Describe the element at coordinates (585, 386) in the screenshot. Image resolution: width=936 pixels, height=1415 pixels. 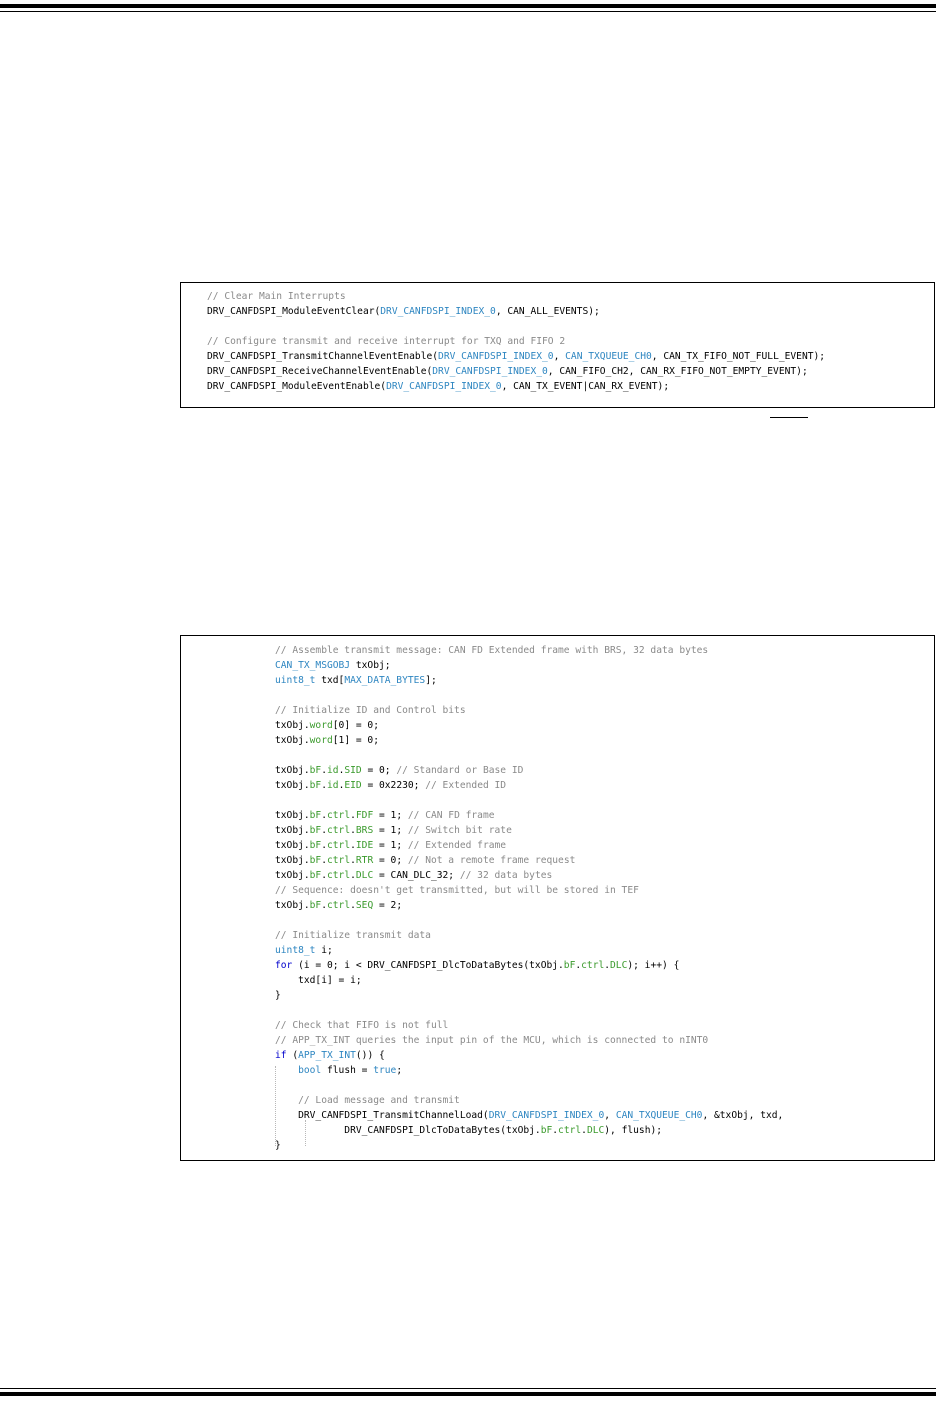
I see `code-token: , CAN_TX_EVENT|CAN_RX_EVENT);` at that location.